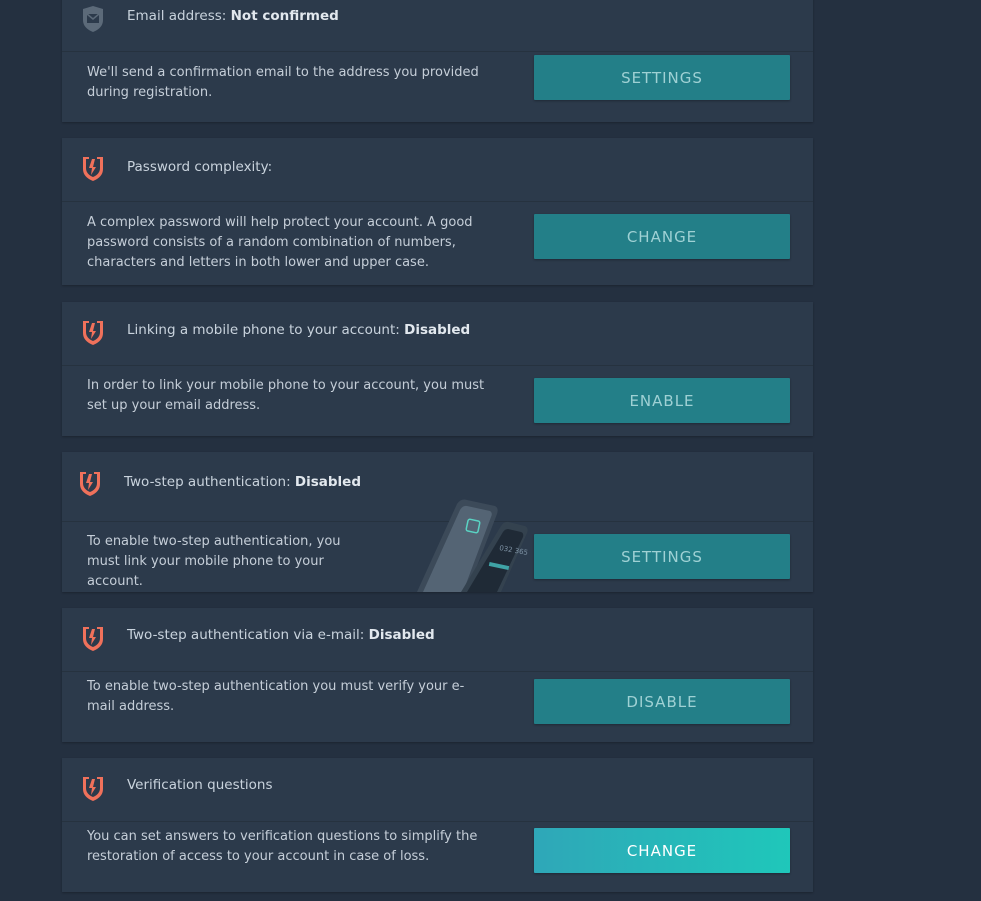  What do you see at coordinates (662, 236) in the screenshot?
I see `password-change-button: CHANGE` at bounding box center [662, 236].